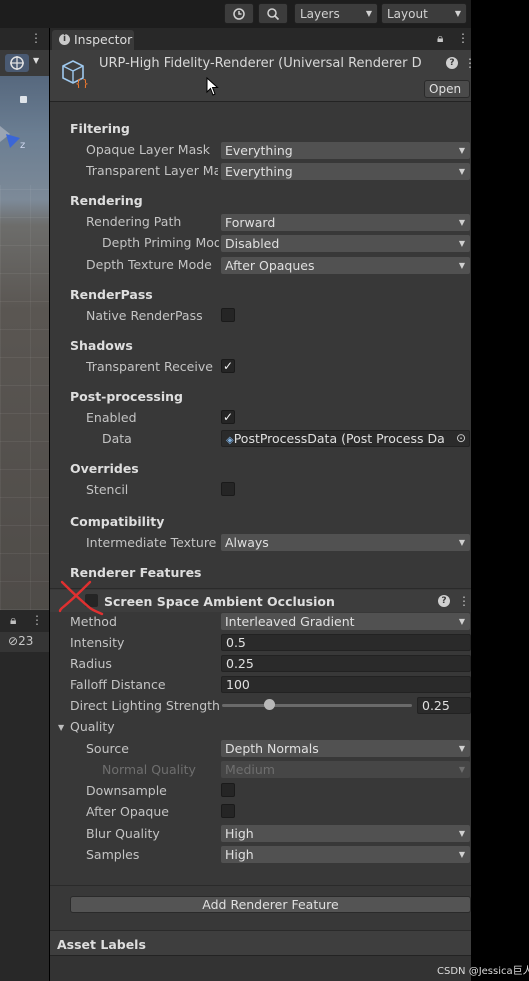 The image size is (529, 981). Describe the element at coordinates (444, 705) in the screenshot. I see `direct-lighting-strength-field: 0.25` at that location.